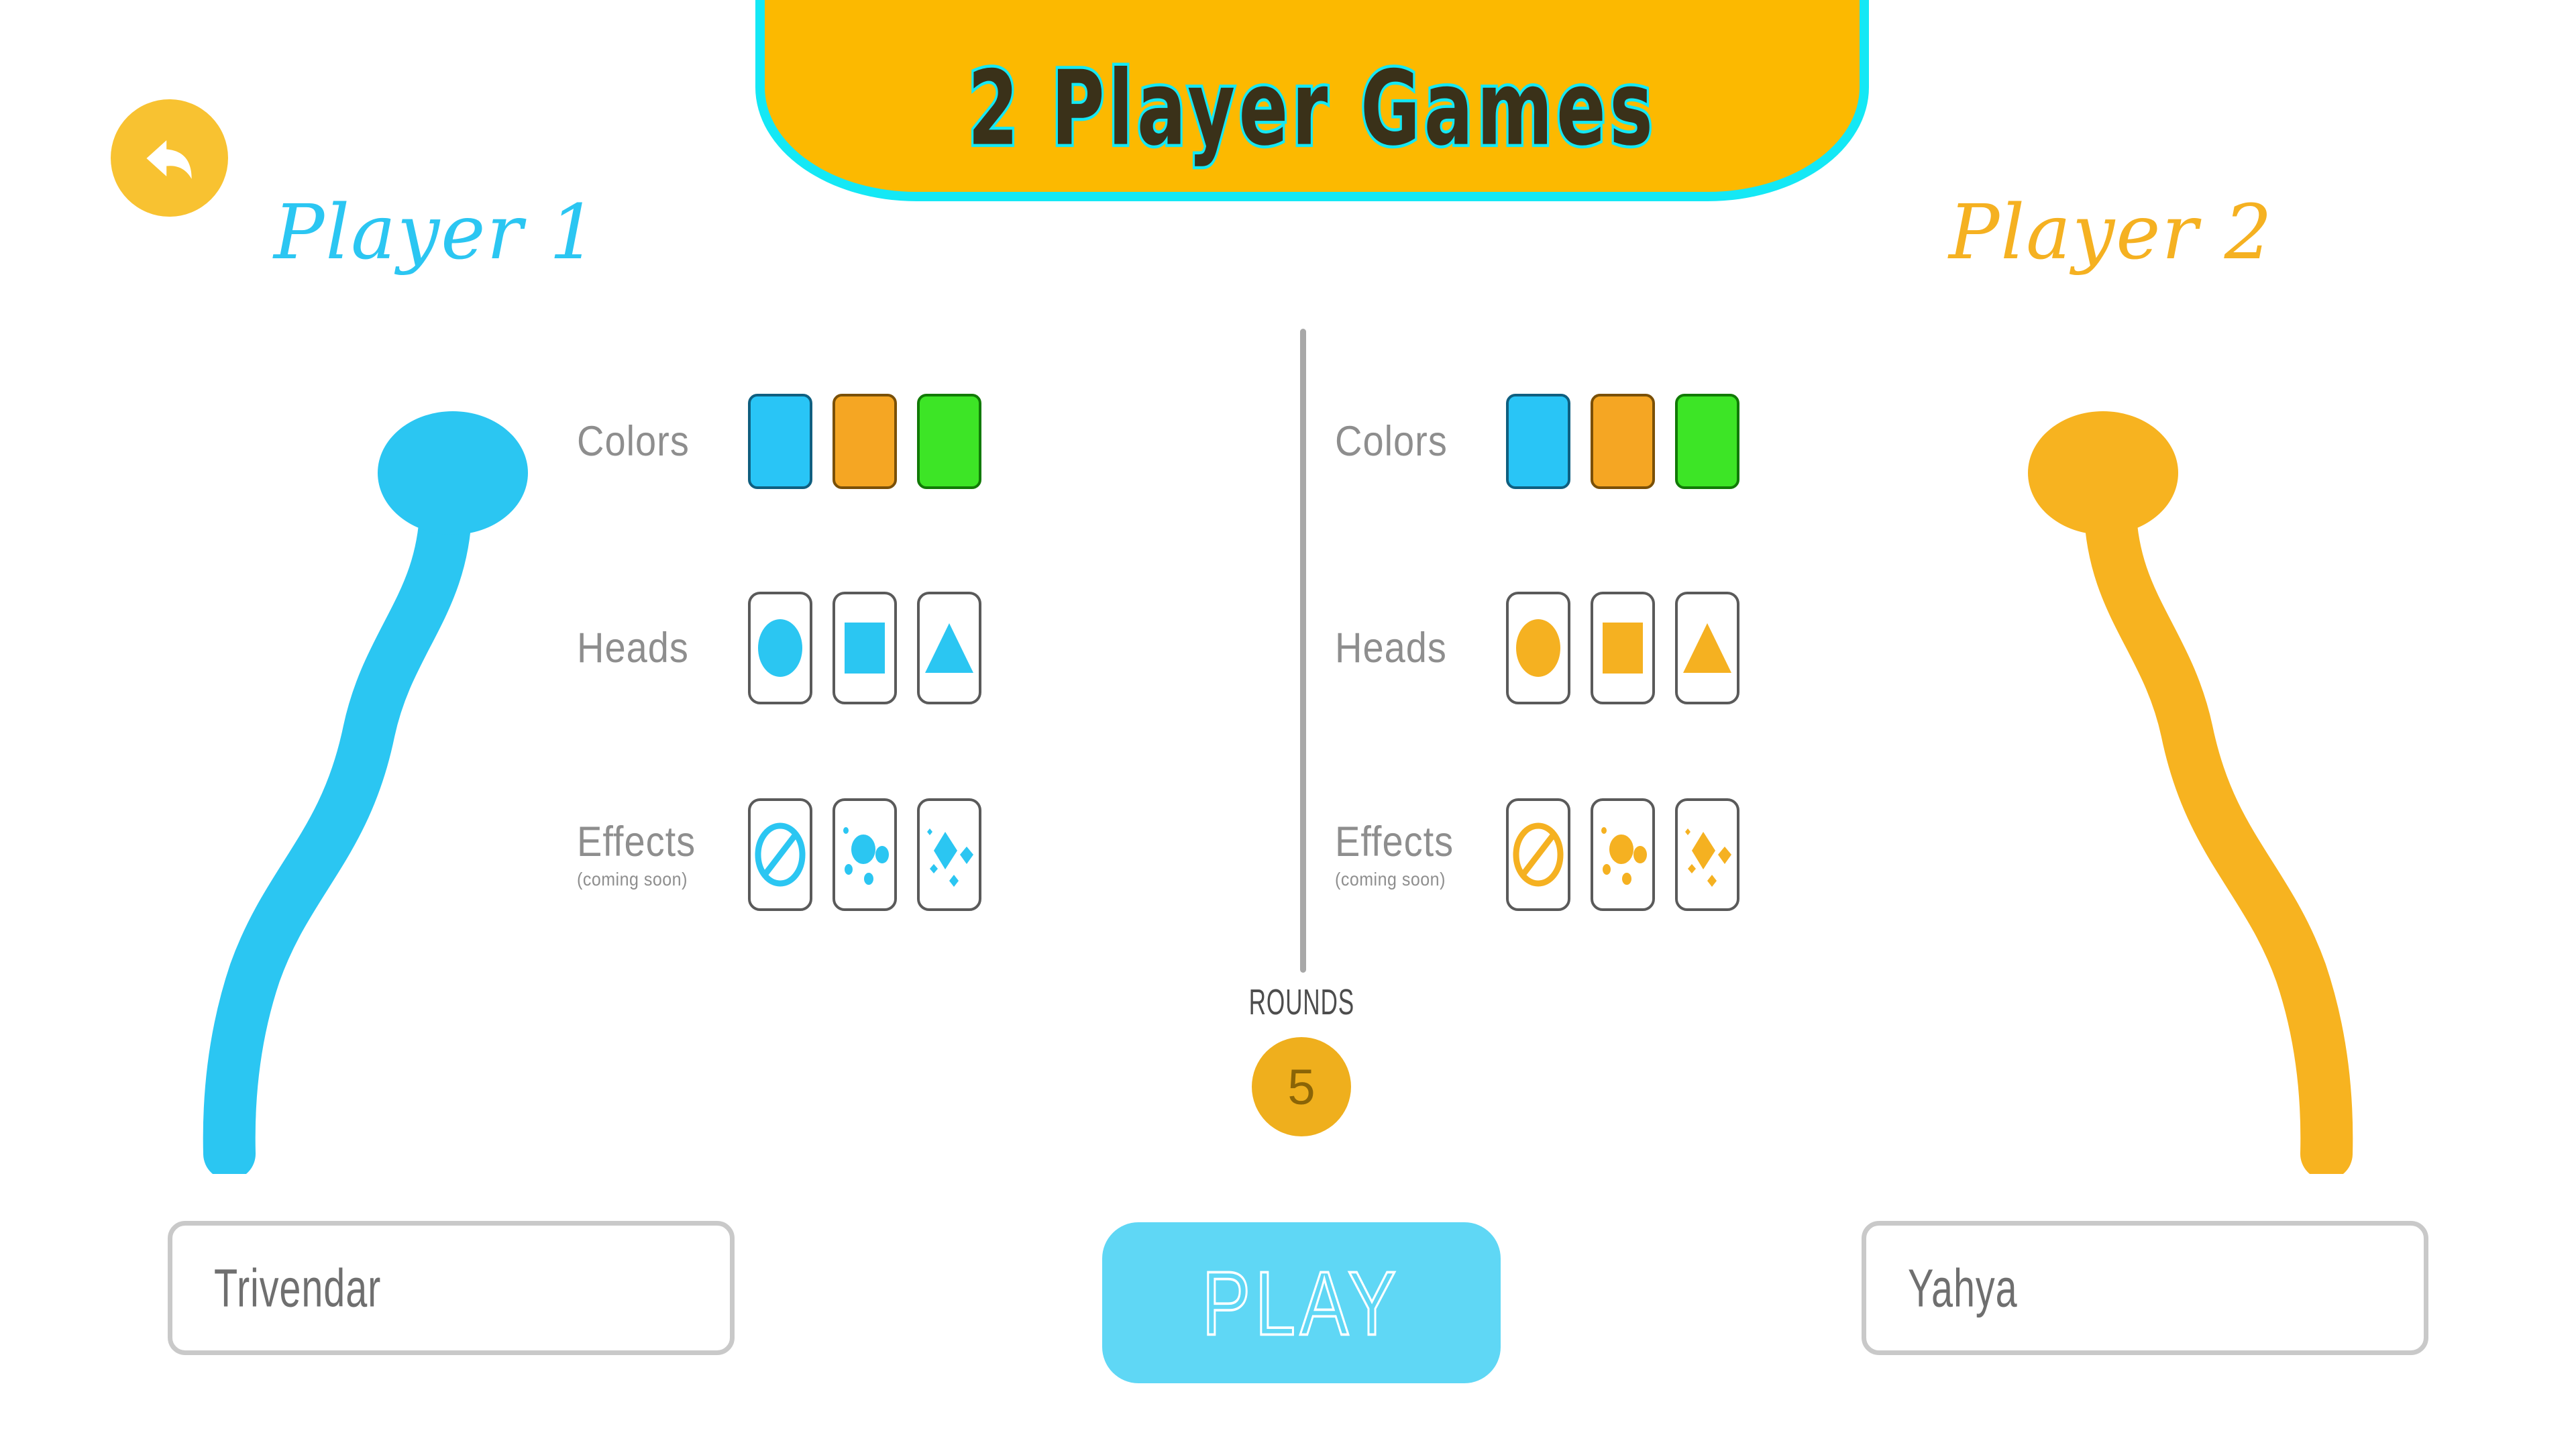  I want to click on player1-effects-label: Effects (coming soon), so click(662, 854).